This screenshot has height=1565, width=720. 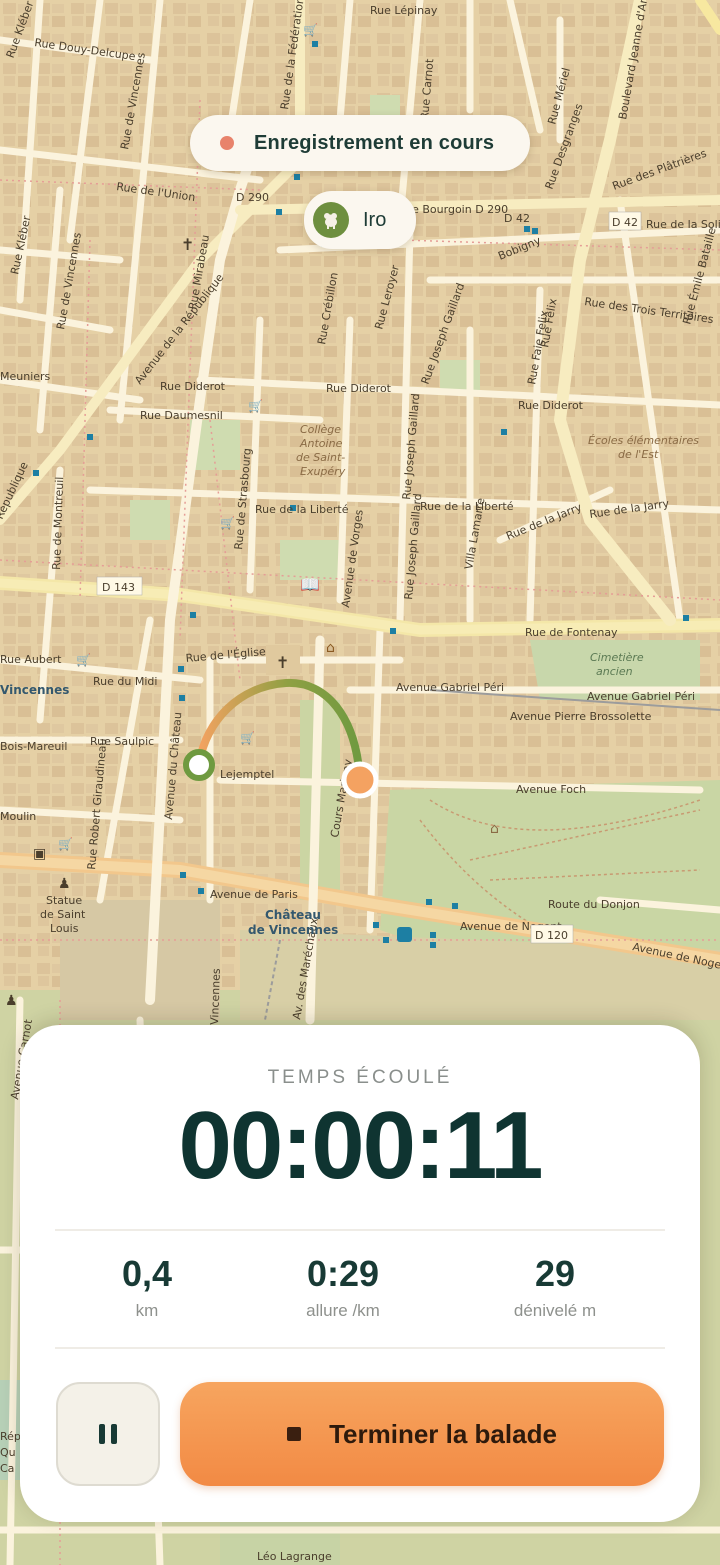 What do you see at coordinates (199, 765) in the screenshot?
I see `route-start-marker` at bounding box center [199, 765].